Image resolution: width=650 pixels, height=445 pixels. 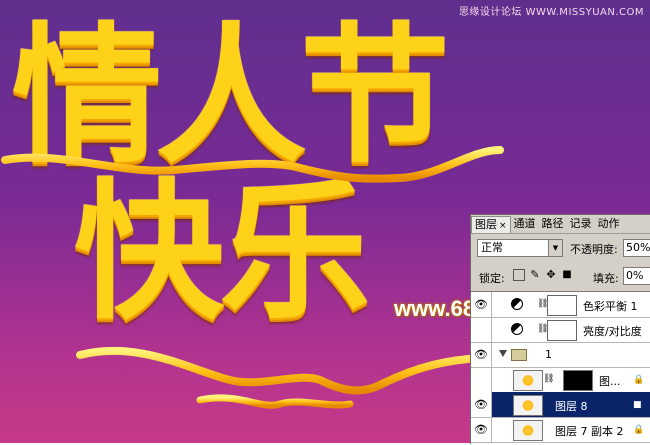 I want to click on brush-icon: ✎, so click(x=535, y=275).